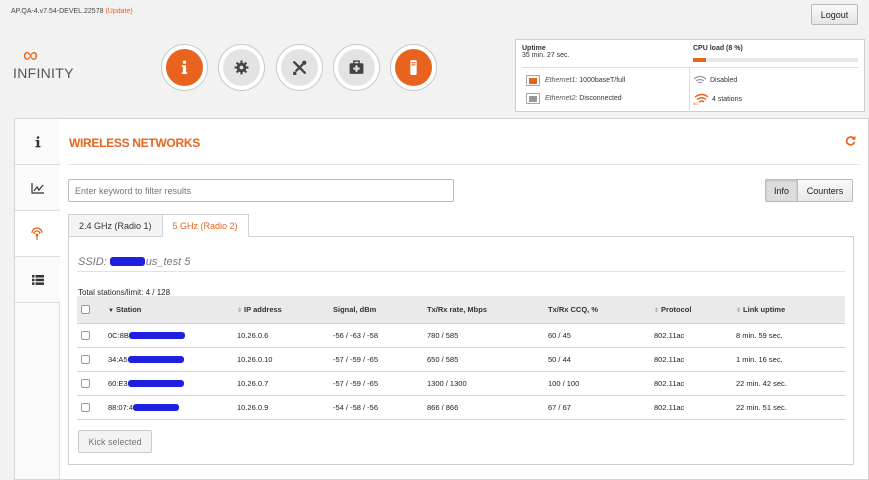 Image resolution: width=869 pixels, height=480 pixels. I want to click on station-cell: 88:07:4, so click(168, 407).